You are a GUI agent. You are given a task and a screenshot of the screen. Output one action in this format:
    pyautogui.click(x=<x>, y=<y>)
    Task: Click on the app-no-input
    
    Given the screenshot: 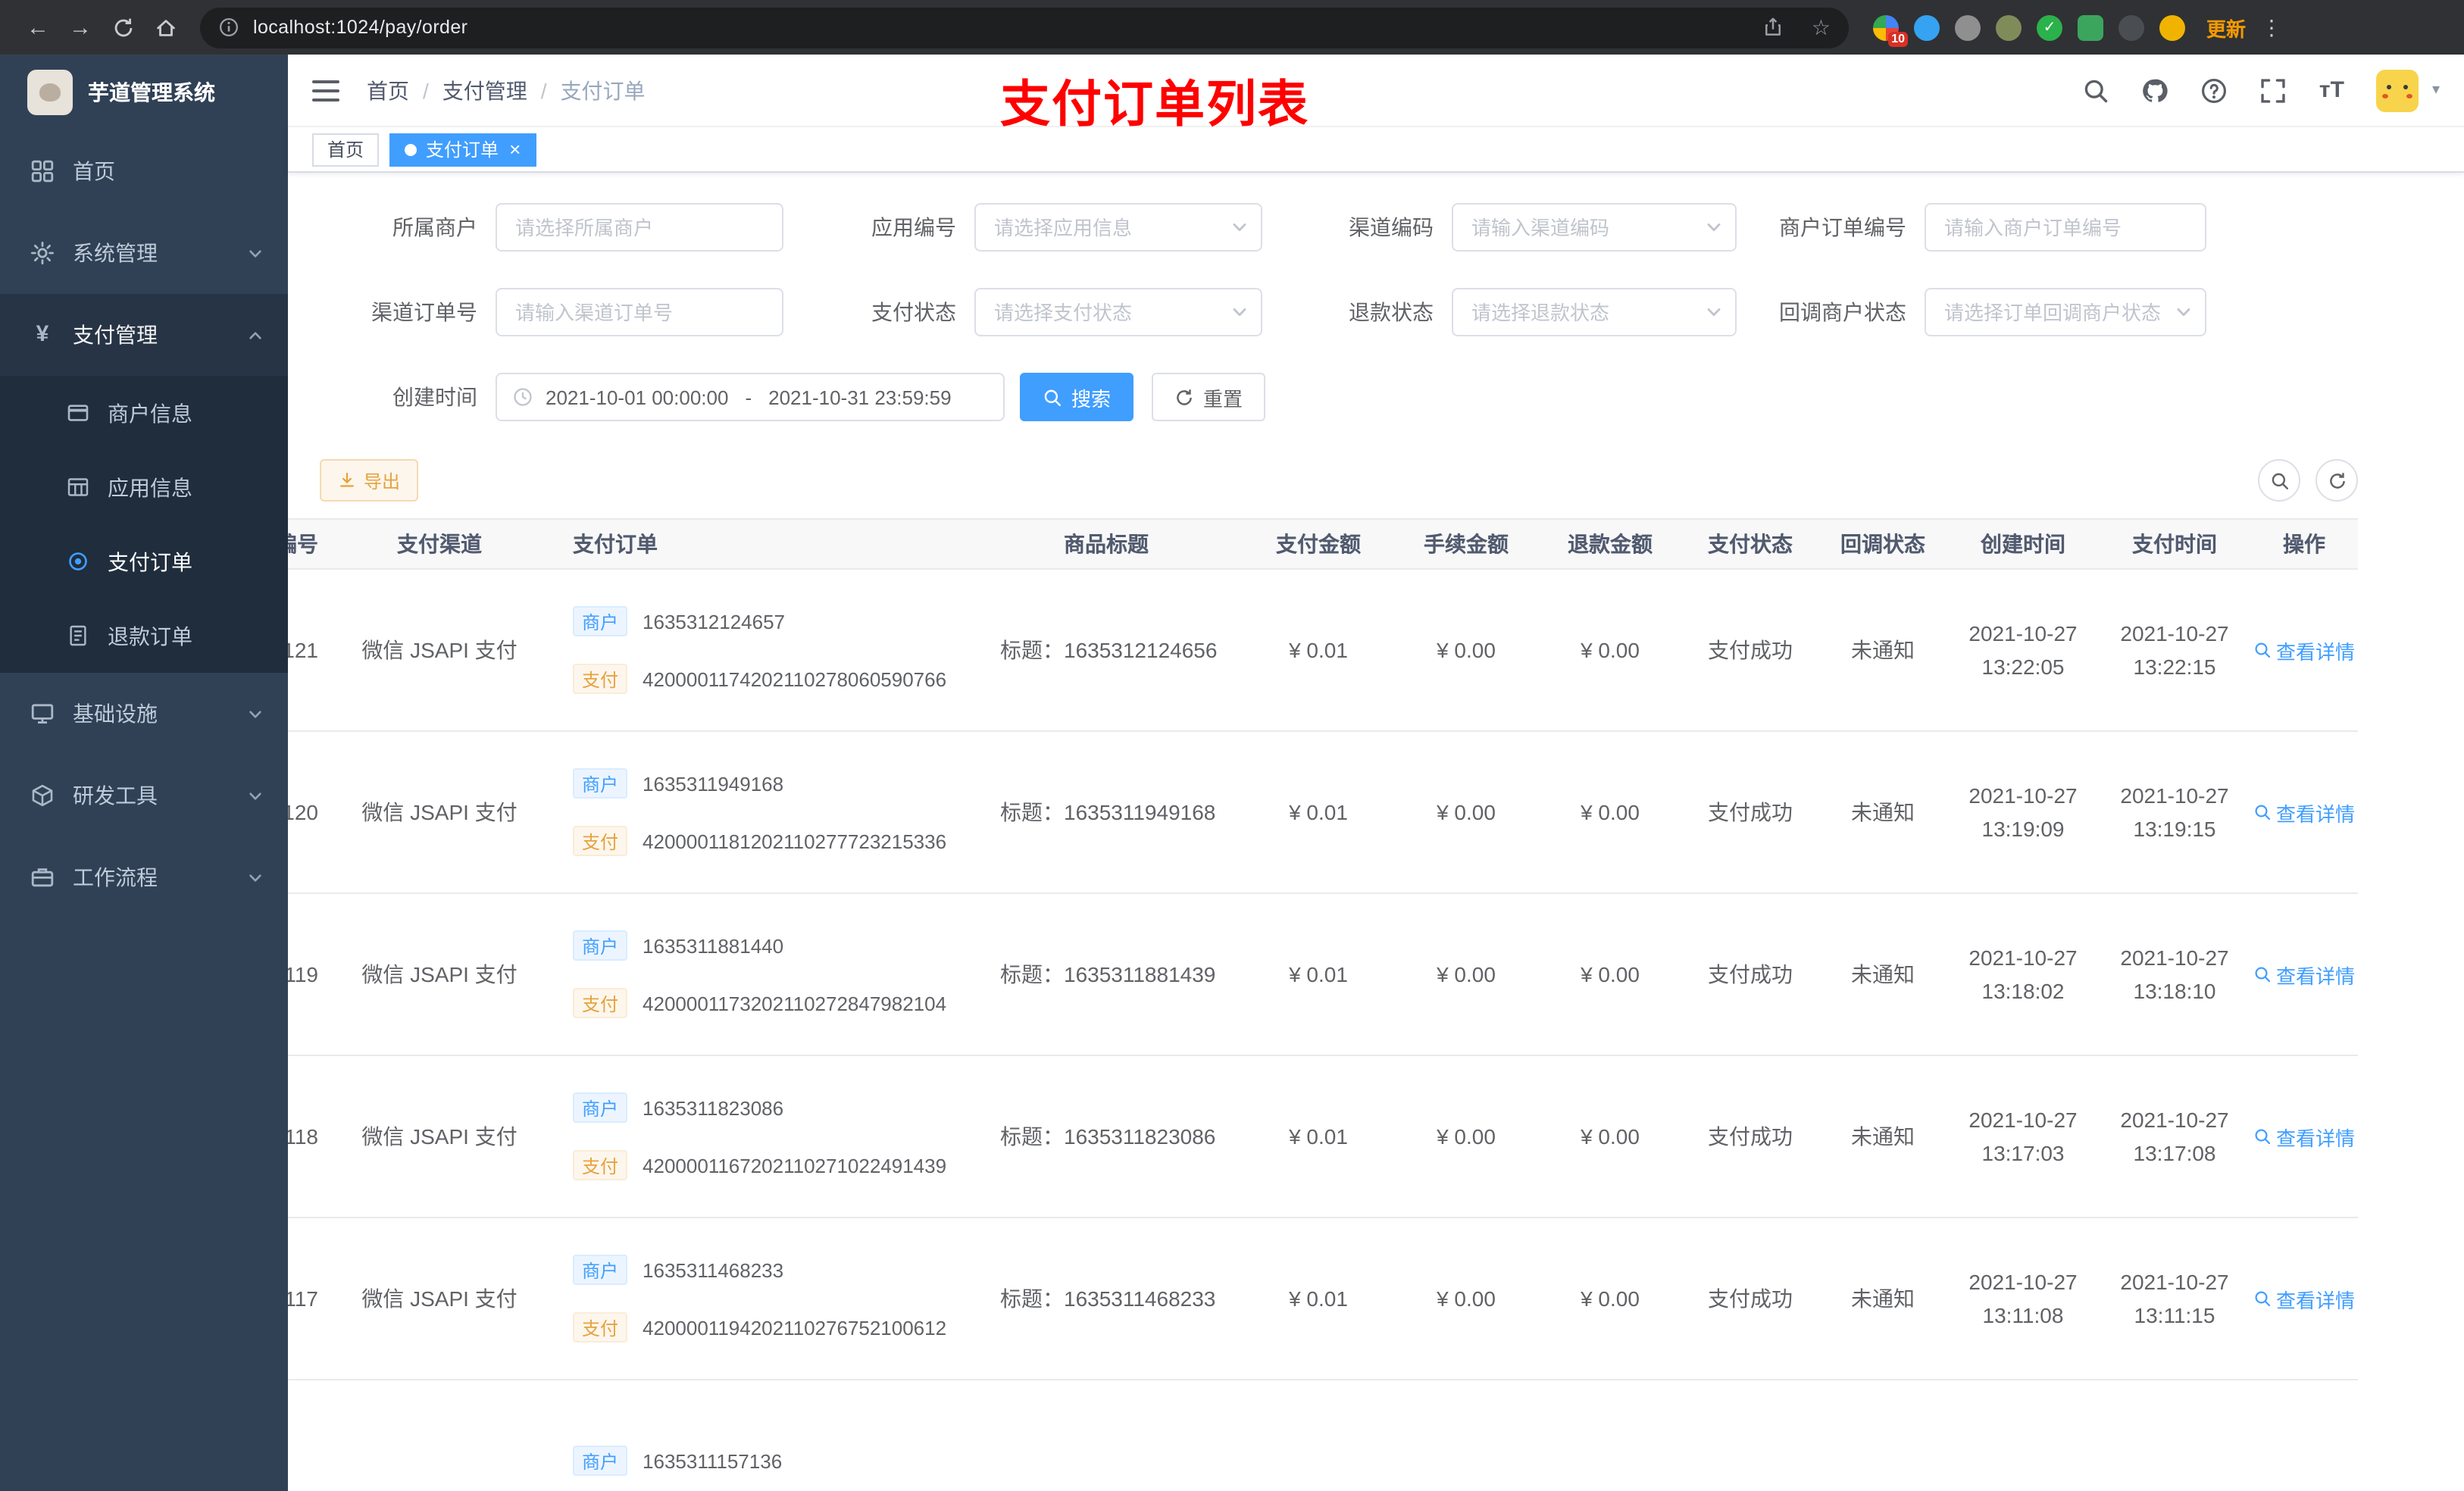 What is the action you would take?
    pyautogui.click(x=1118, y=227)
    